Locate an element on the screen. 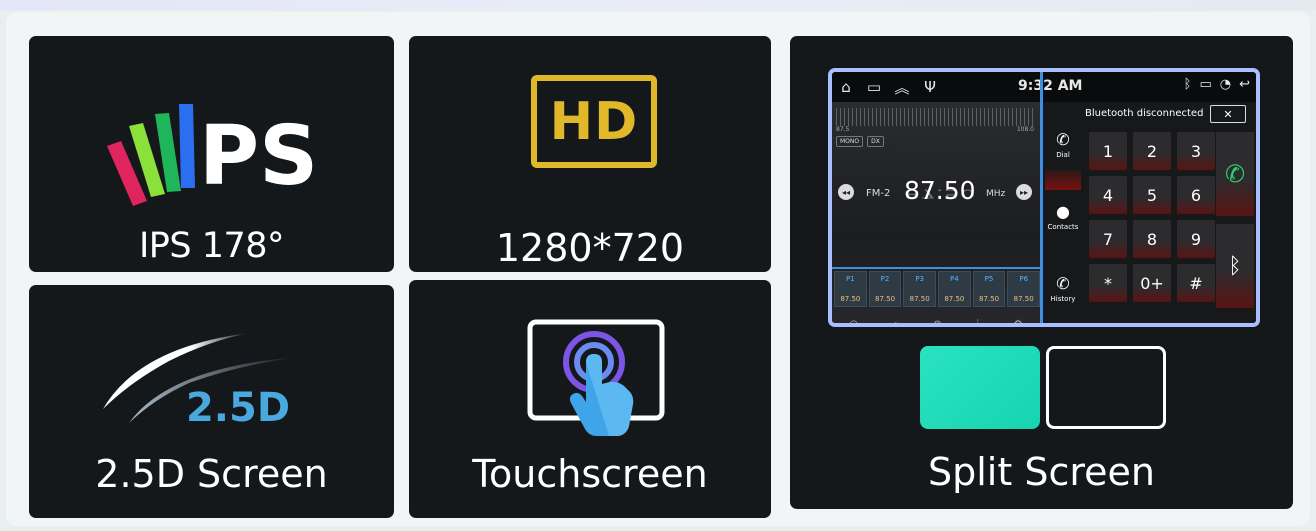 Image resolution: width=1316 pixels, height=531 pixels. preset-button: P3 87.50 is located at coordinates (920, 289).